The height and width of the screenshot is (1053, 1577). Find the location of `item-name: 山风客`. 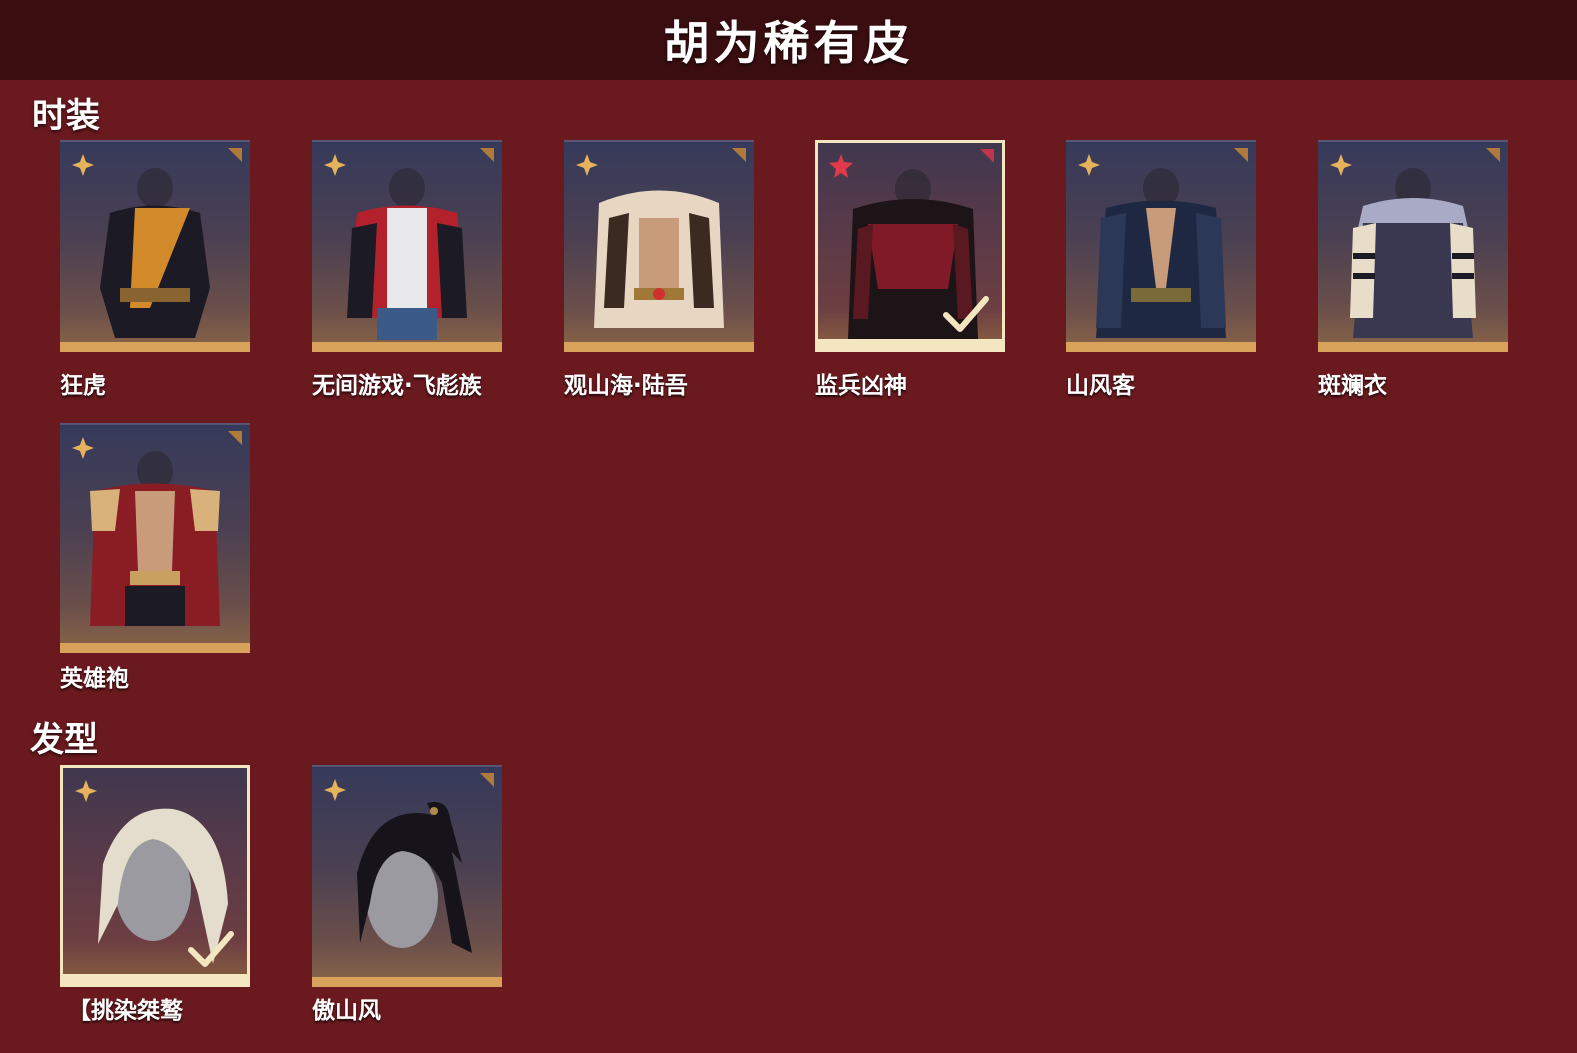

item-name: 山风客 is located at coordinates (1100, 386).